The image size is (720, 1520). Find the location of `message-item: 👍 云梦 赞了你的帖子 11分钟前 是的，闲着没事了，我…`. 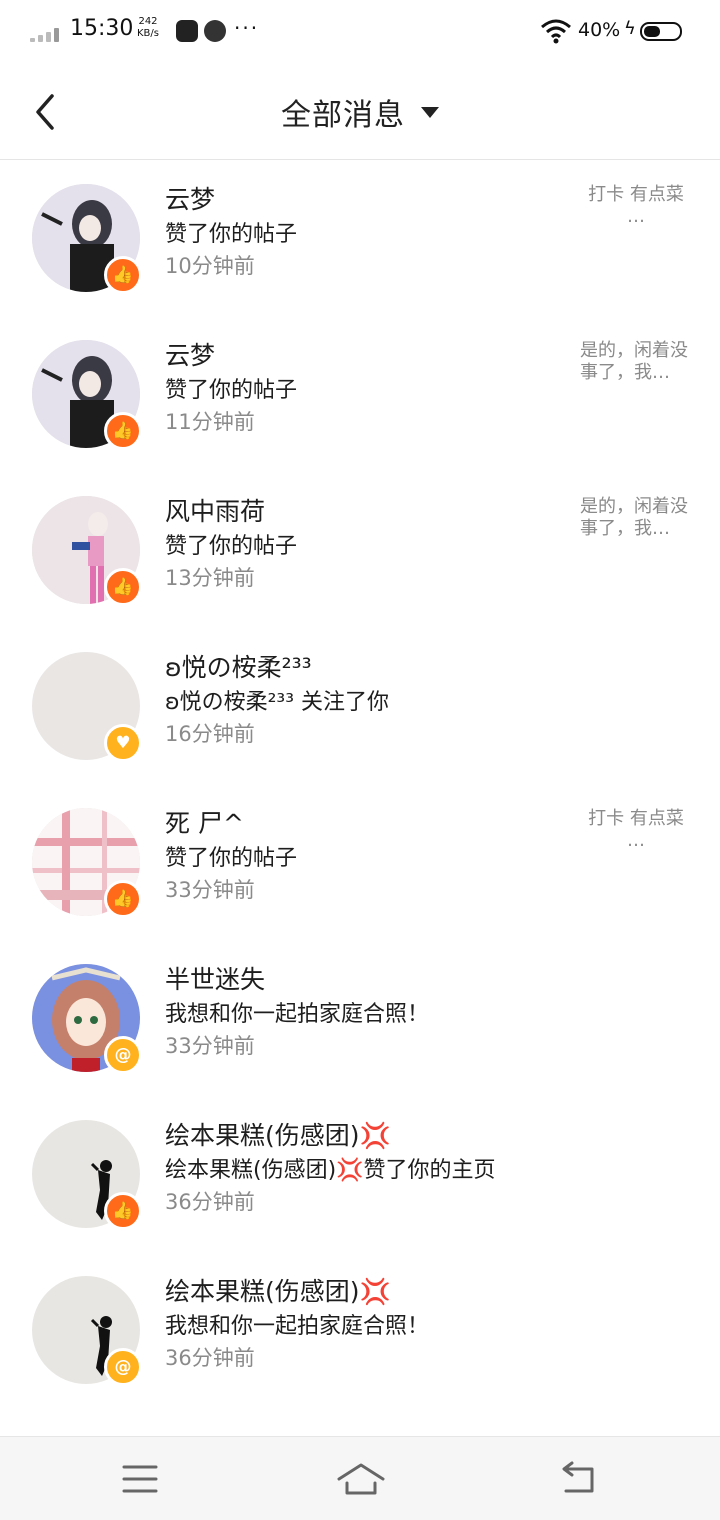

message-item: 👍 云梦 赞了你的帖子 11分钟前 是的，闲着没事了，我… is located at coordinates (360, 394).